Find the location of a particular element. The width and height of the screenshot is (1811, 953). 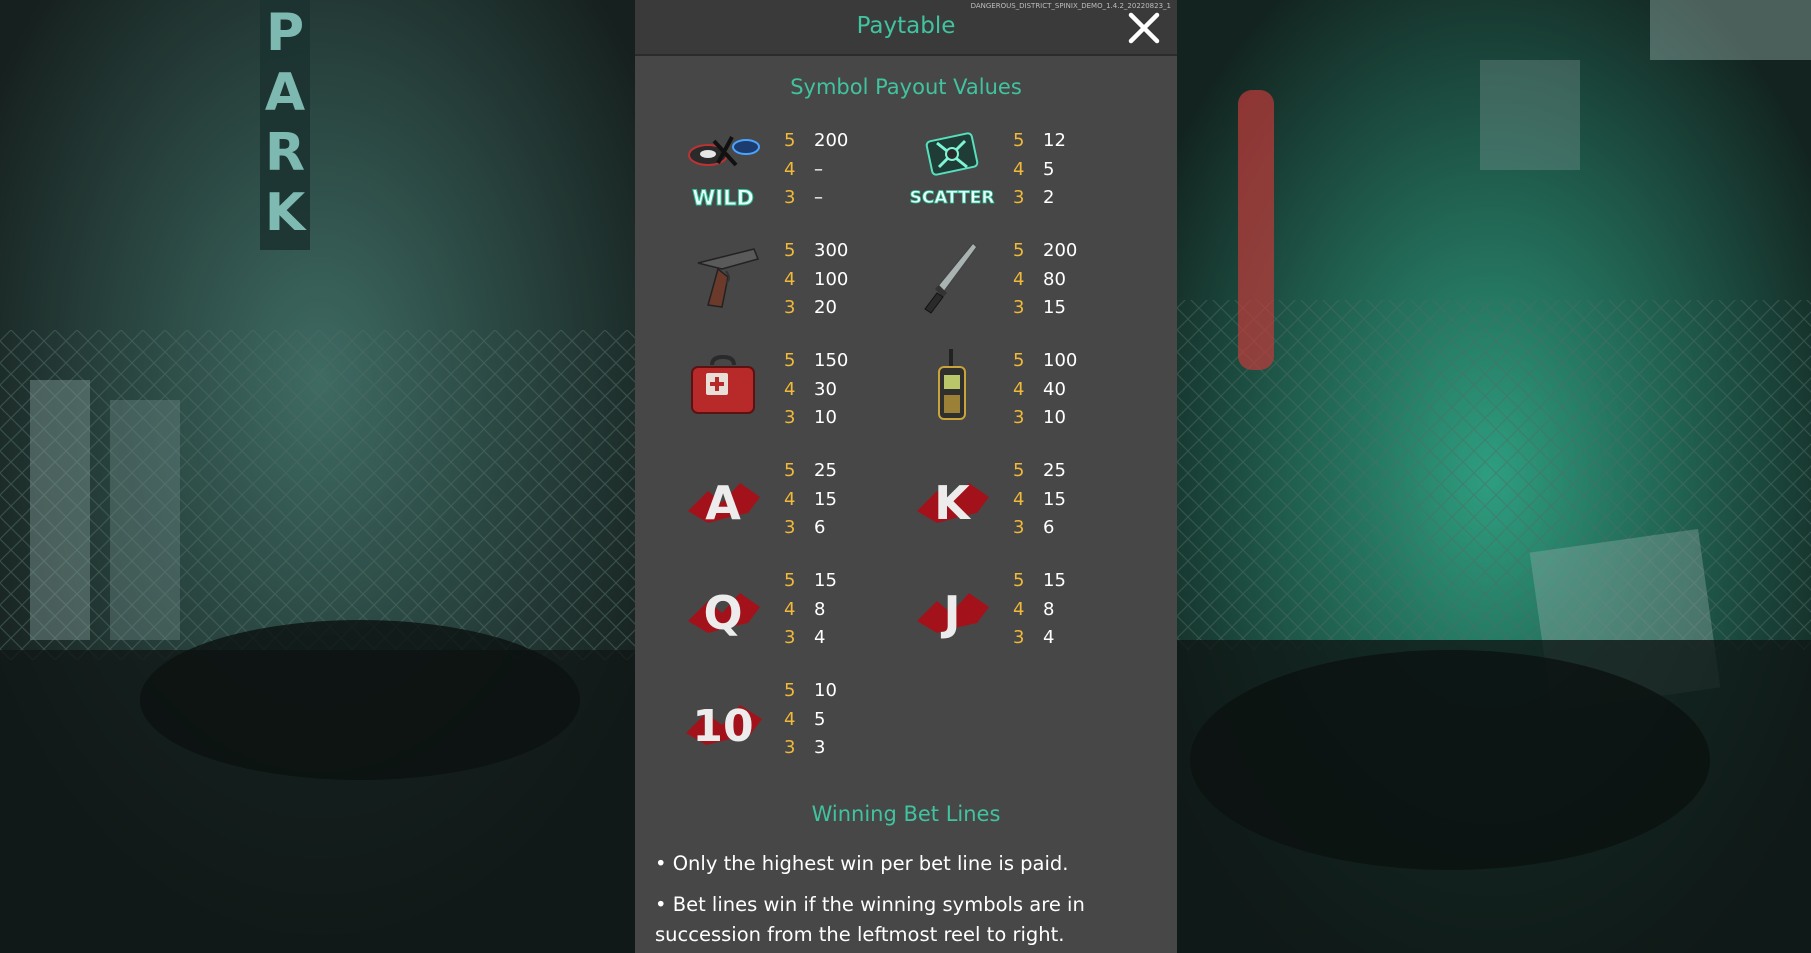

ace-icon: A is located at coordinates (724, 503).